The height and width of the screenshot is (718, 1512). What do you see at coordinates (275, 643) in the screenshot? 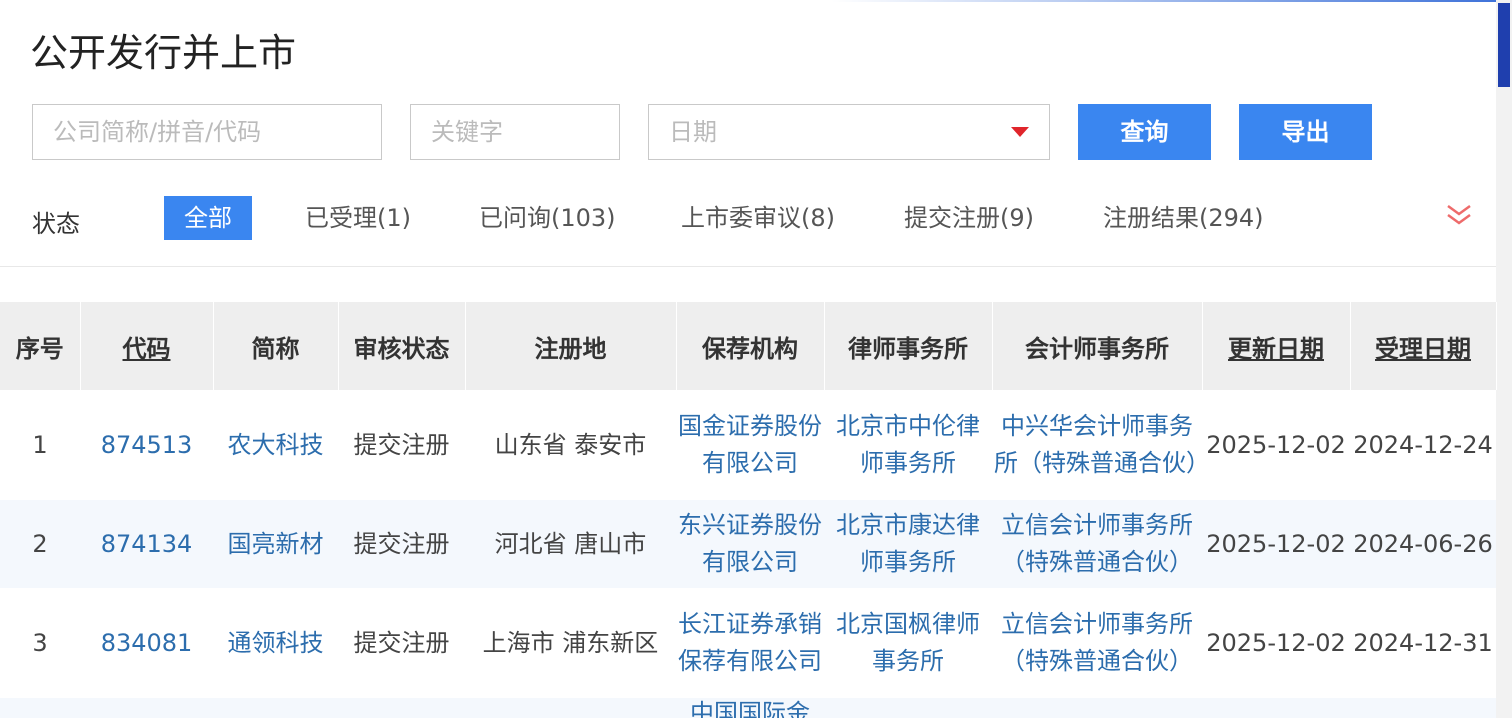
I see `cell-name-link: 通领科技` at bounding box center [275, 643].